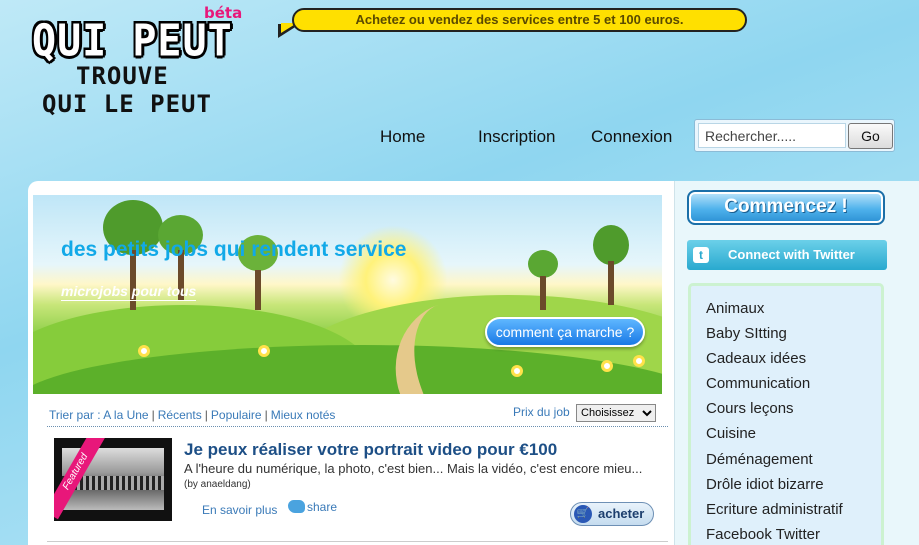 Image resolution: width=919 pixels, height=545 pixels. Describe the element at coordinates (750, 408) in the screenshot. I see `category-item: Cours leçons` at that location.